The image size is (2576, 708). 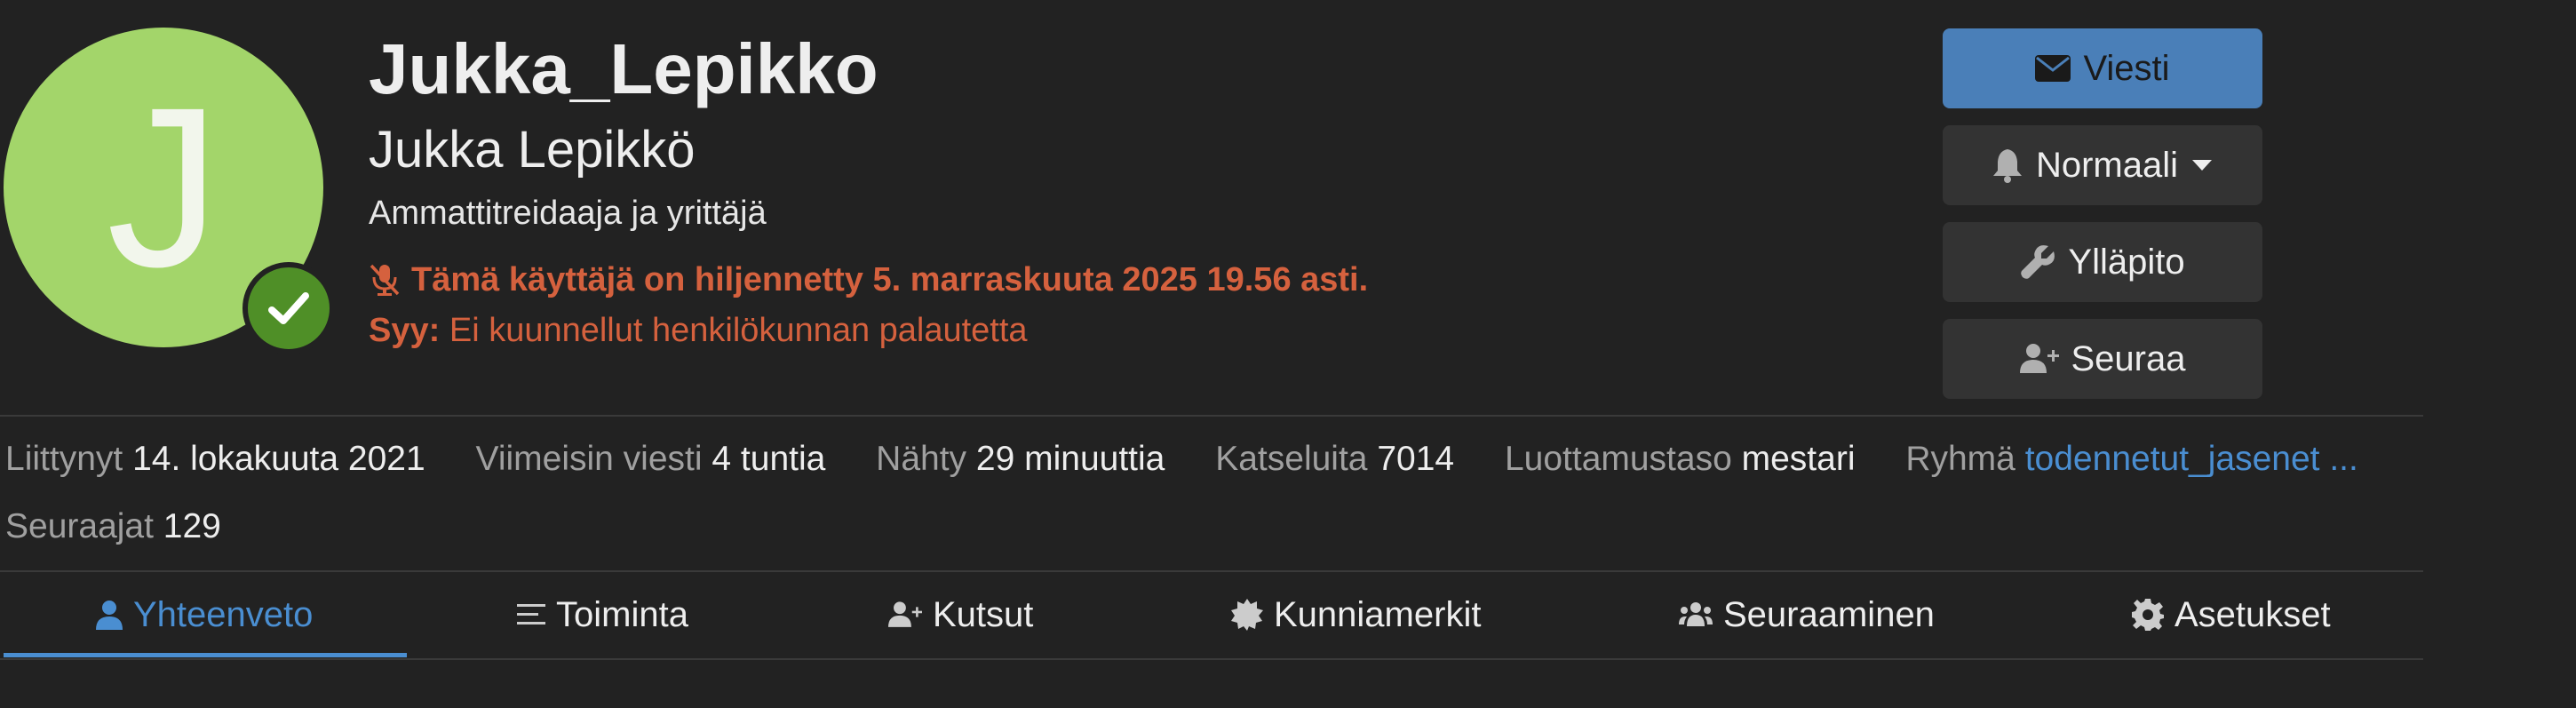 I want to click on user-icon, so click(x=109, y=615).